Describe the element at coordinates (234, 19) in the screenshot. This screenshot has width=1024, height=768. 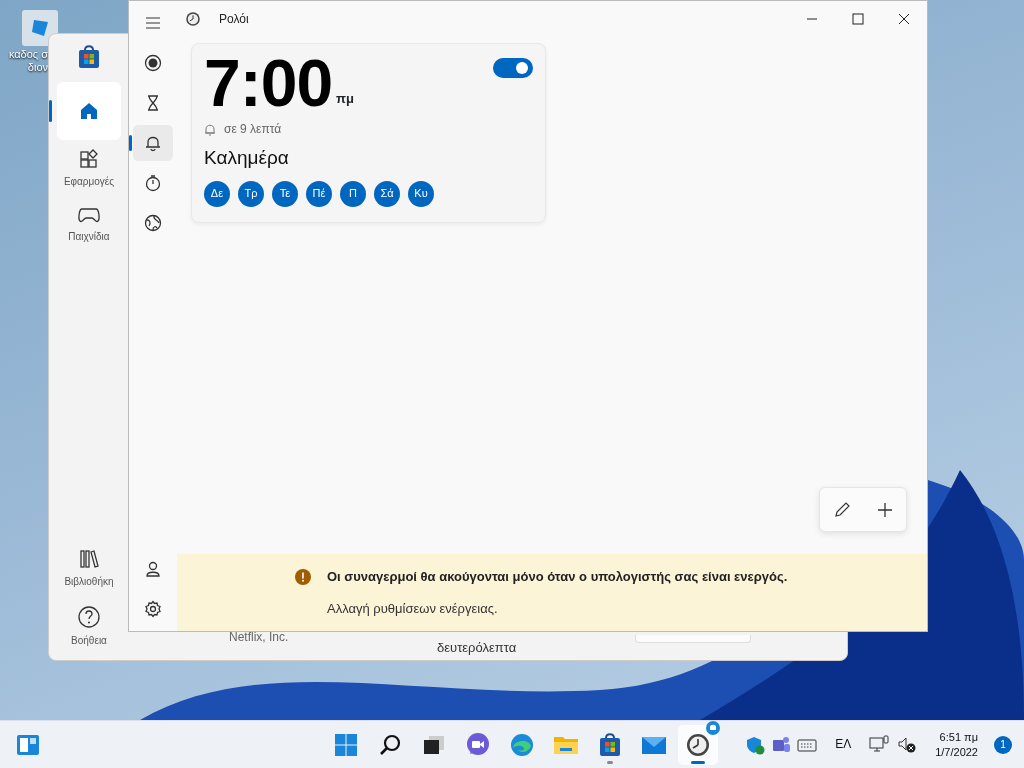
I see `window-title: Ρολόι` at that location.